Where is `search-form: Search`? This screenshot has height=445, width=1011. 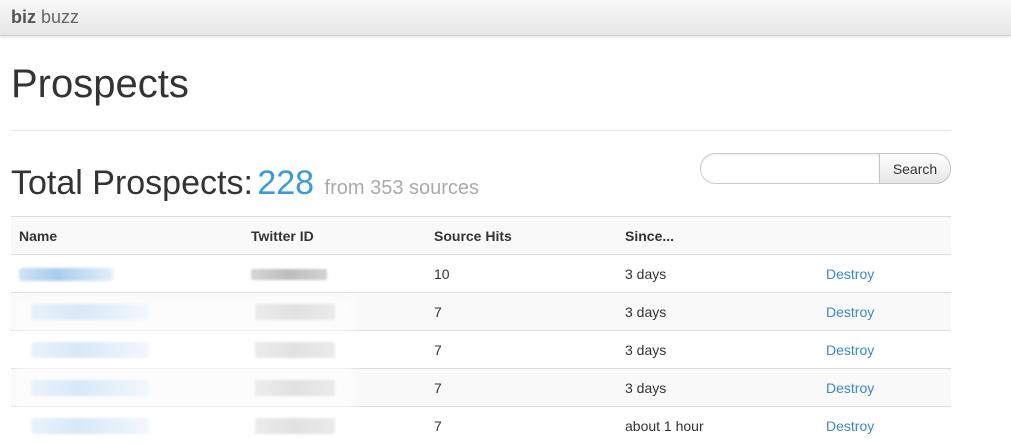
search-form: Search is located at coordinates (825, 168).